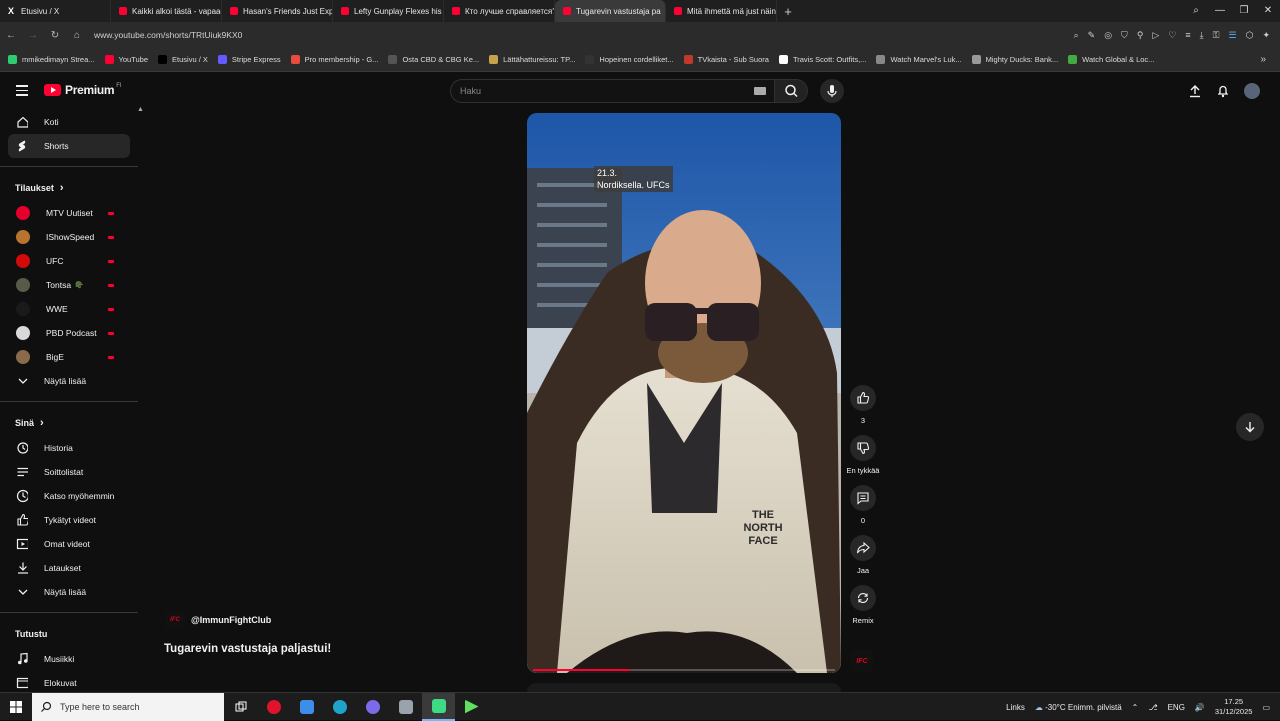 The image size is (1280, 721). Describe the element at coordinates (591, 91) in the screenshot. I see `search-input` at that location.